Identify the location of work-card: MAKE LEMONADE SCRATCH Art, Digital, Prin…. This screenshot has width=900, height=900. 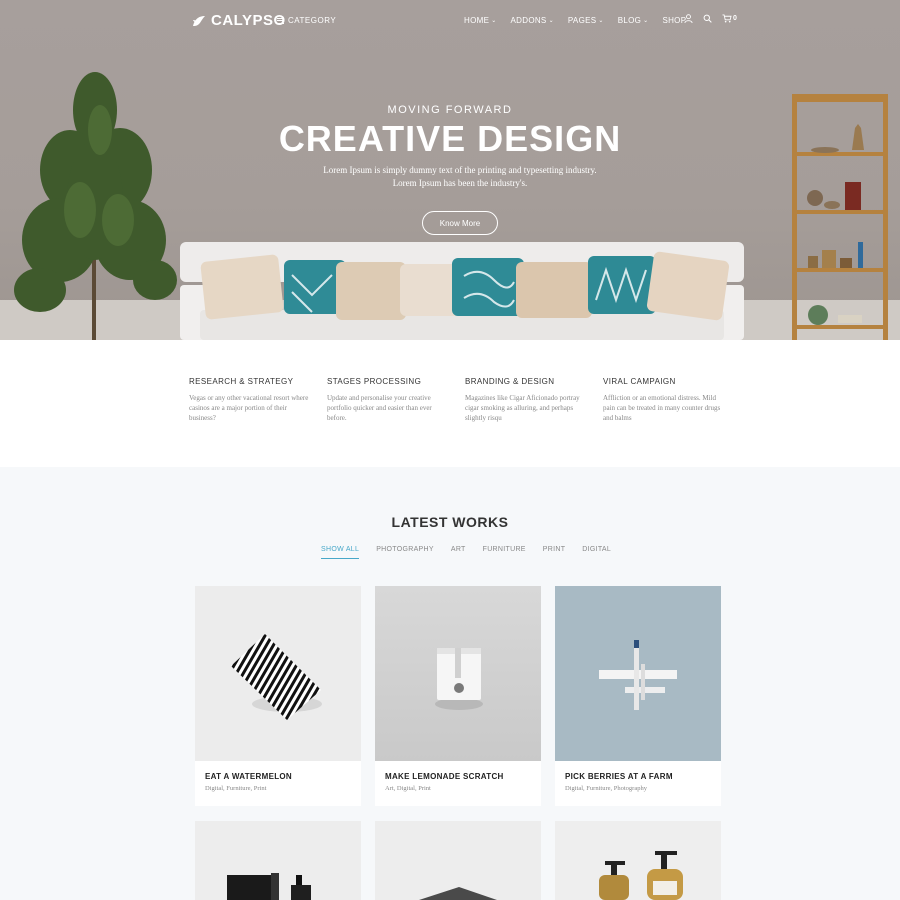
(458, 696).